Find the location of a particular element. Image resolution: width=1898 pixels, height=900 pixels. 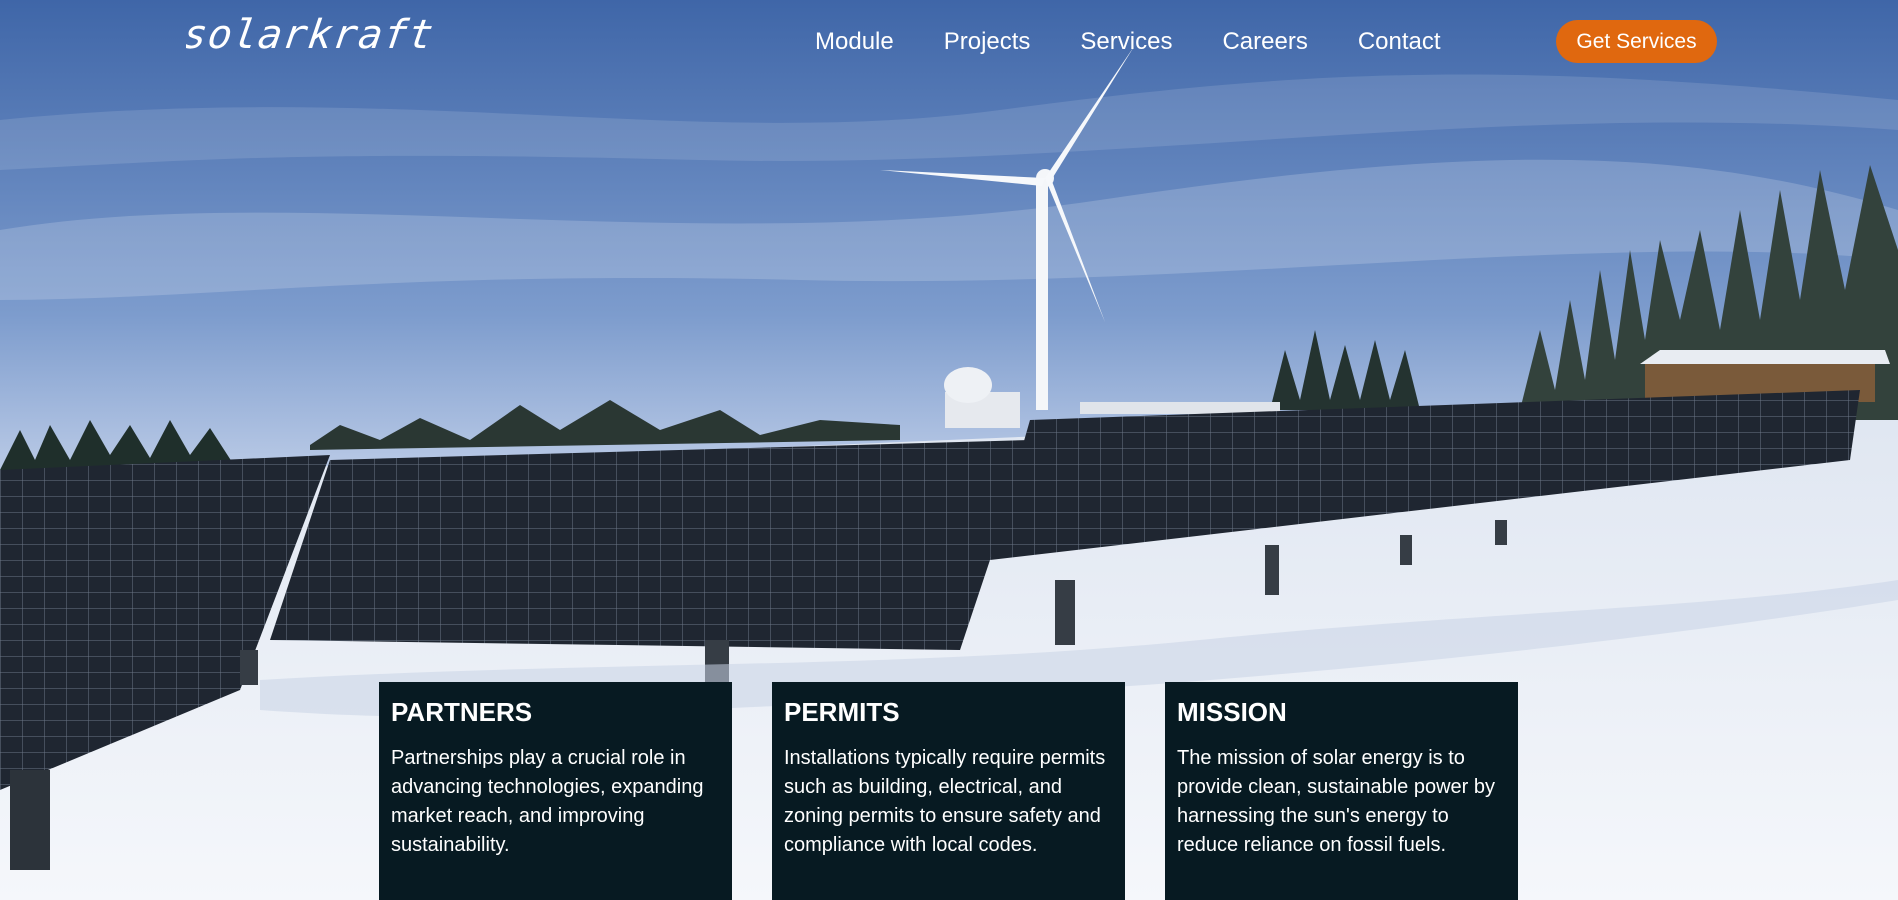

main-nav: Module Projects Services Careers Contact is located at coordinates (1153, 42).